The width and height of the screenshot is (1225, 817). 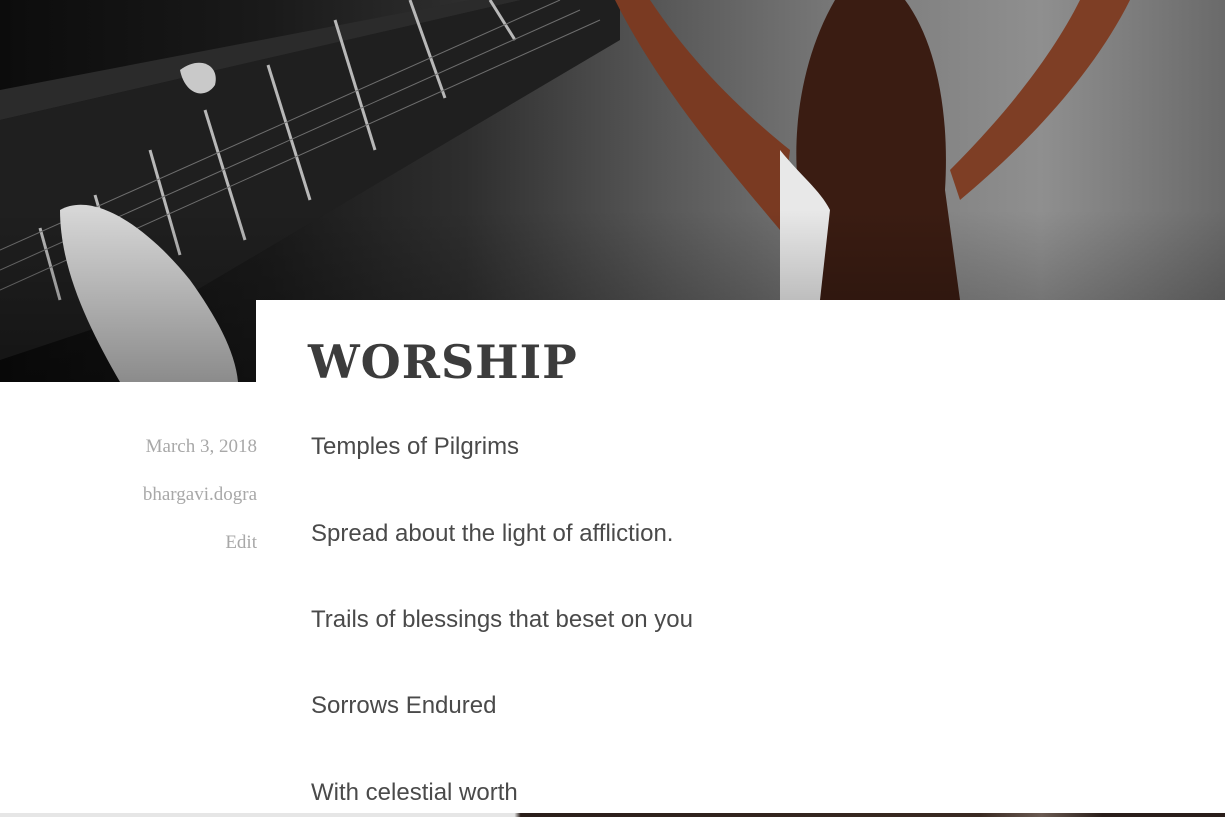 What do you see at coordinates (404, 705) in the screenshot?
I see `poem-line: Sorrows Endured` at bounding box center [404, 705].